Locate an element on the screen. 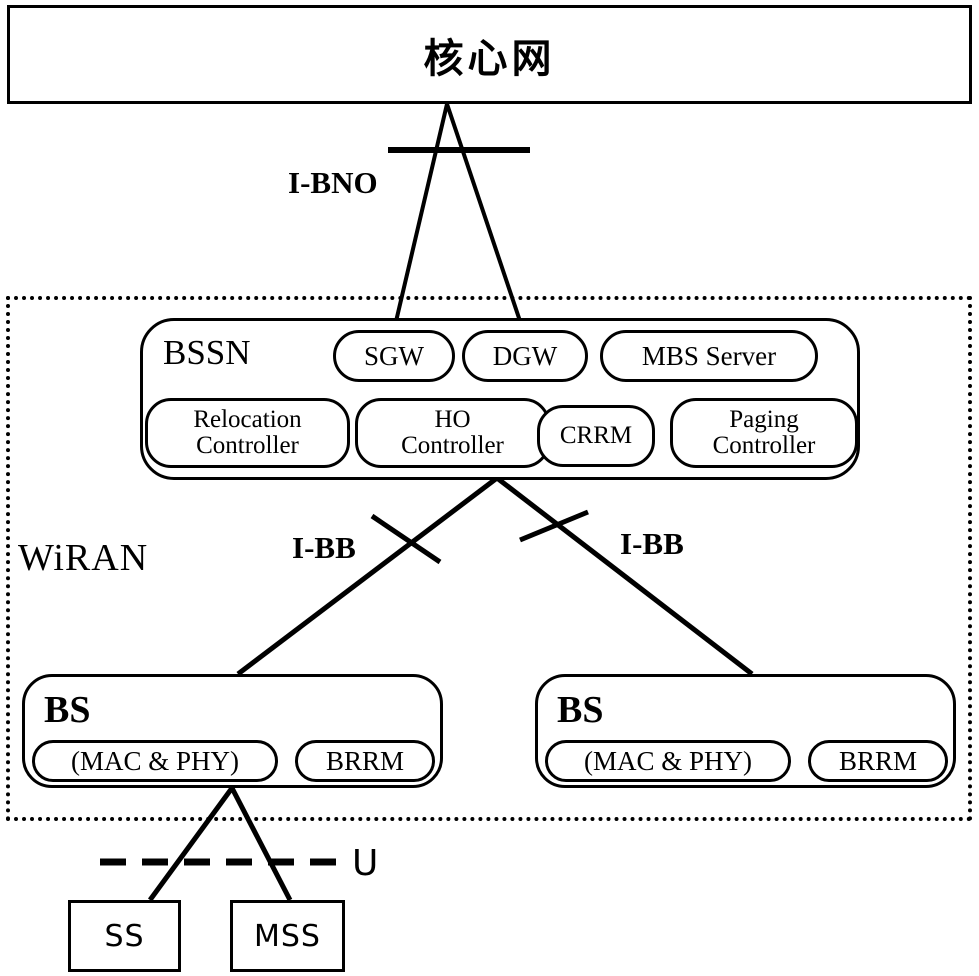 Image resolution: width=979 pixels, height=976 pixels. paging-controller-label-line2: Controller is located at coordinates (764, 445).